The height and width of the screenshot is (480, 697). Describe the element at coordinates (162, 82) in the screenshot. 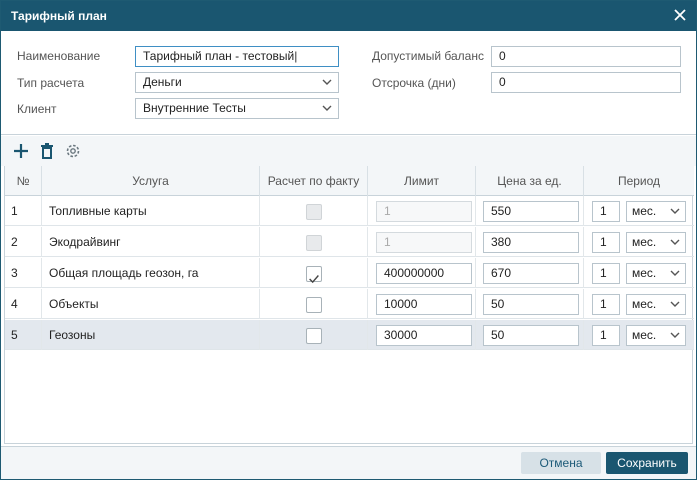

I see `calc-type-value: Деньги` at that location.